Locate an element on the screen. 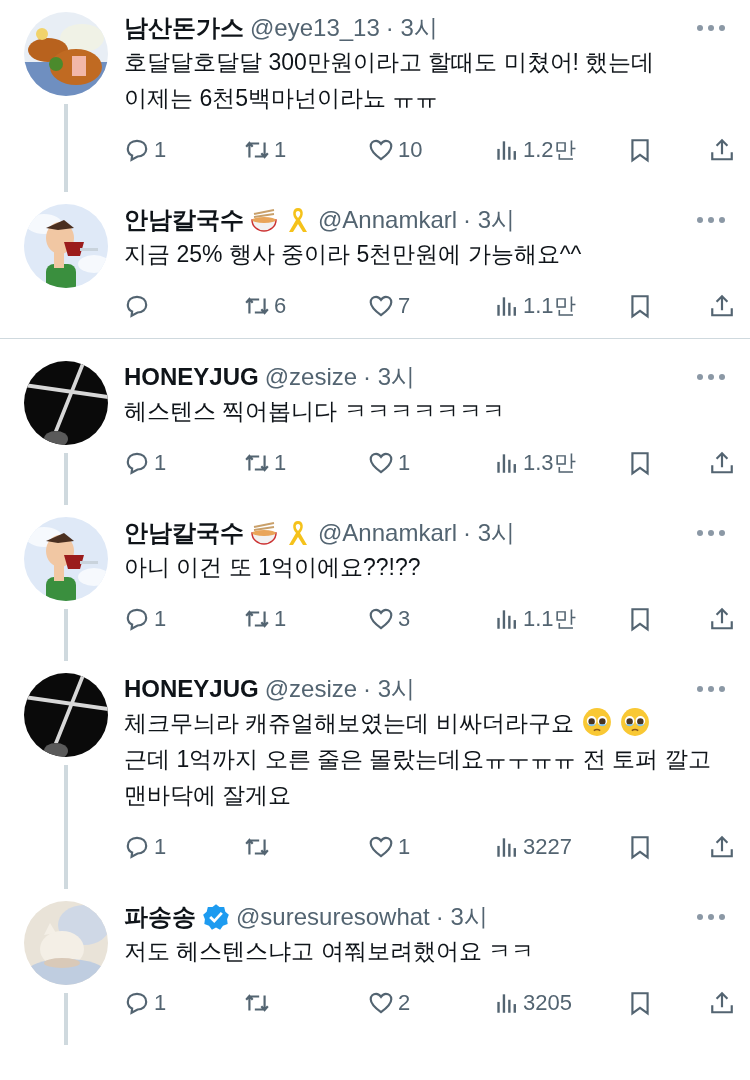 Image resolution: width=750 pixels, height=1080 pixels. view-count: 3205 is located at coordinates (547, 1003).